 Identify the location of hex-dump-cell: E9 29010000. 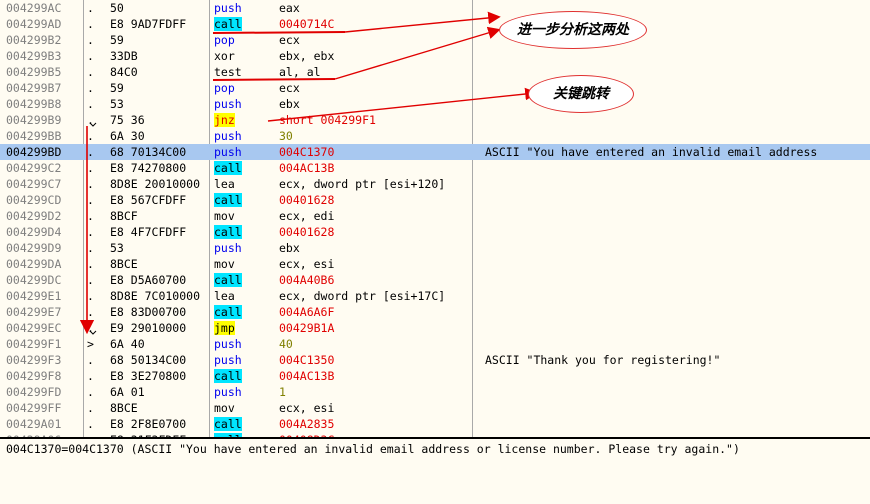
(148, 328).